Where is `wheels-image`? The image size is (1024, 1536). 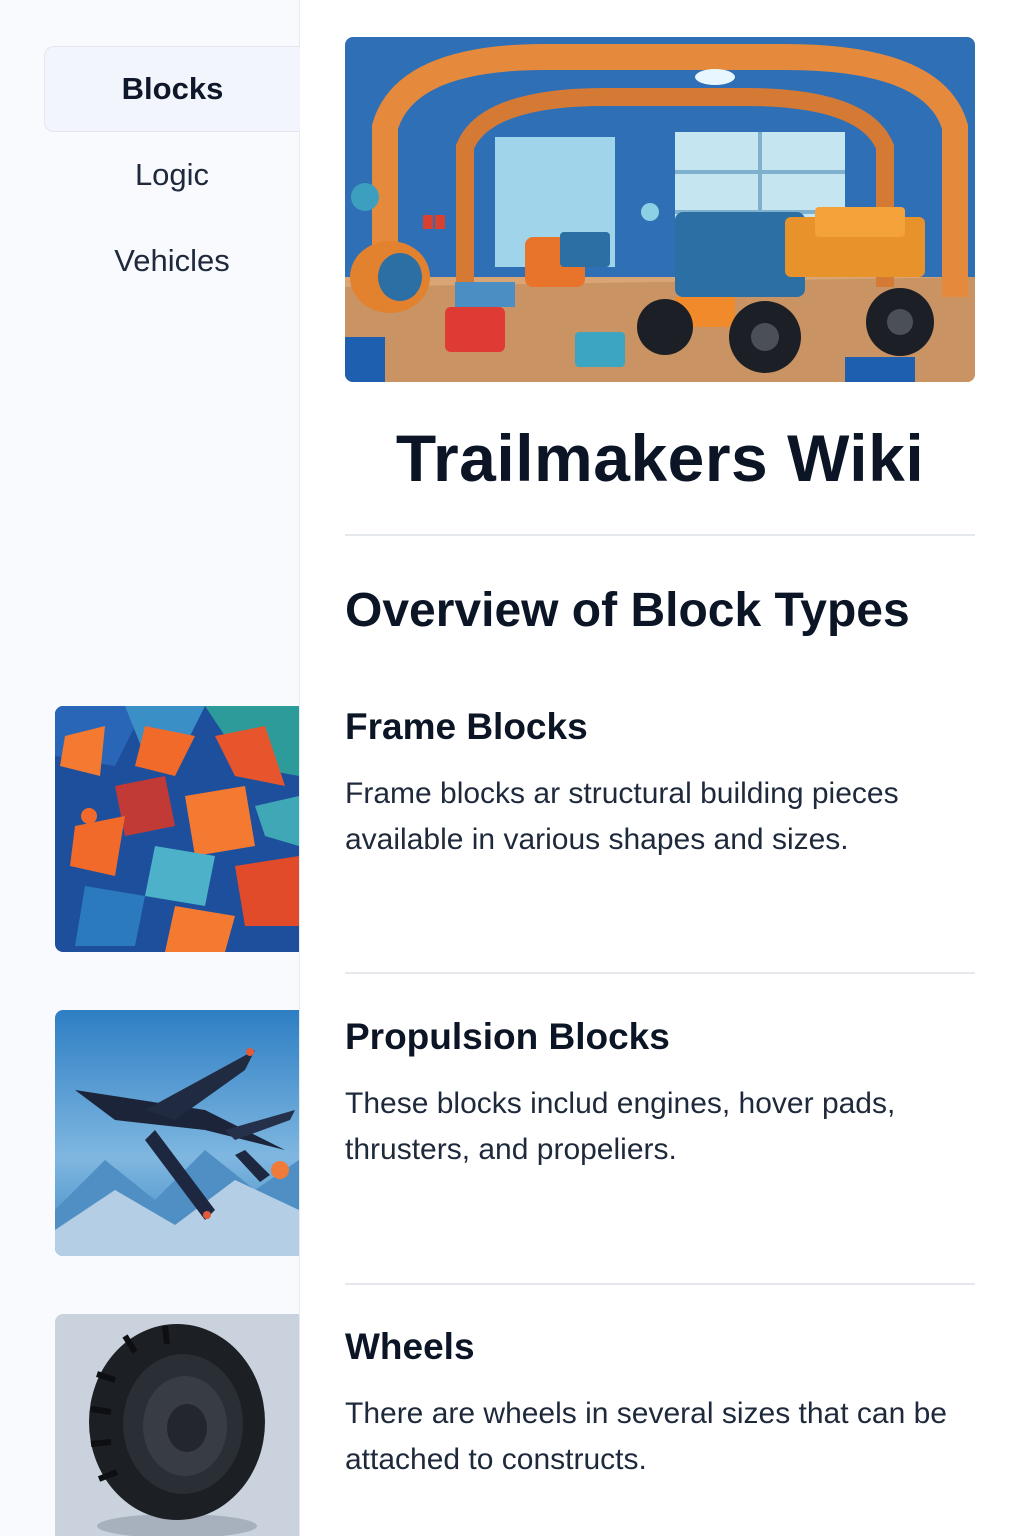 wheels-image is located at coordinates (177, 1425).